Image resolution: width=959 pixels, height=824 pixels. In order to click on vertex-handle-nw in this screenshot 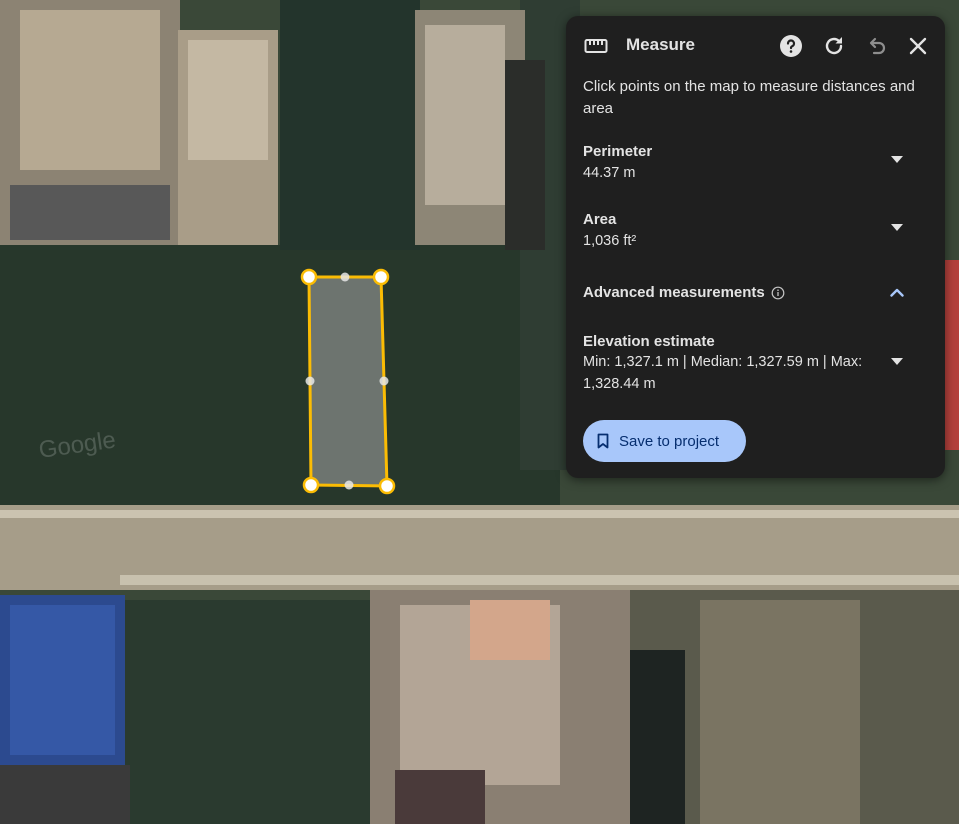, I will do `click(309, 277)`.